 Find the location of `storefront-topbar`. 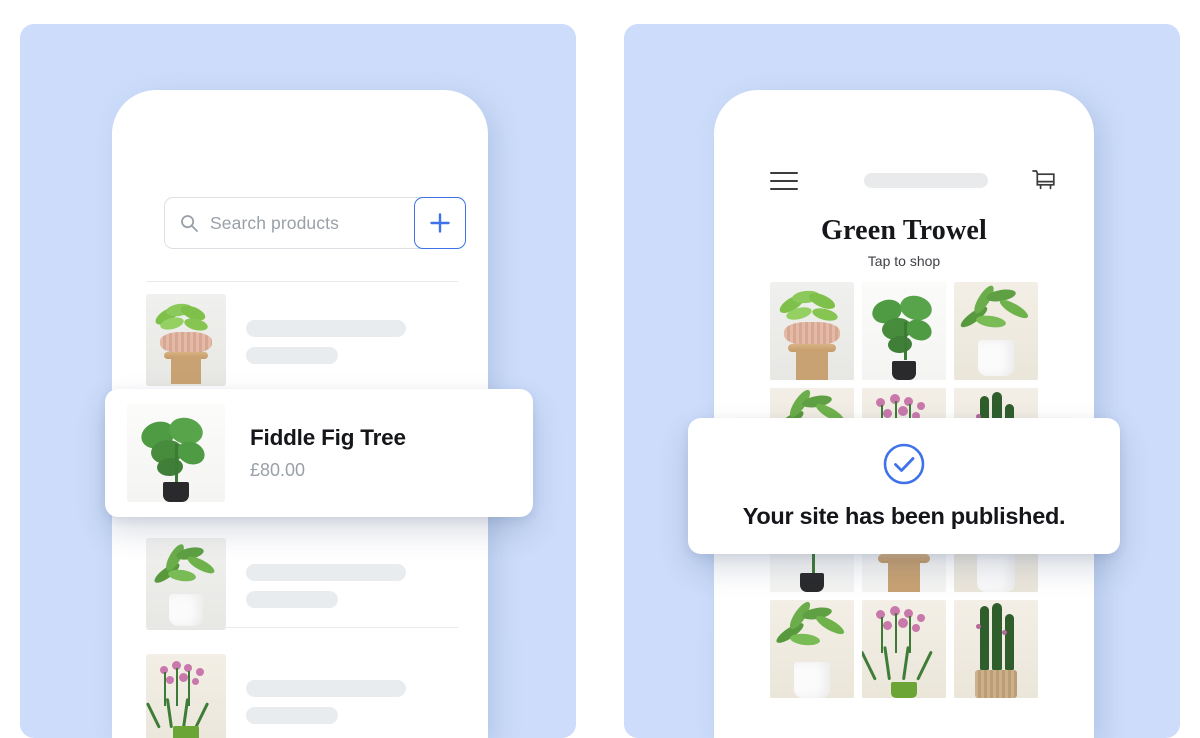

storefront-topbar is located at coordinates (904, 182).